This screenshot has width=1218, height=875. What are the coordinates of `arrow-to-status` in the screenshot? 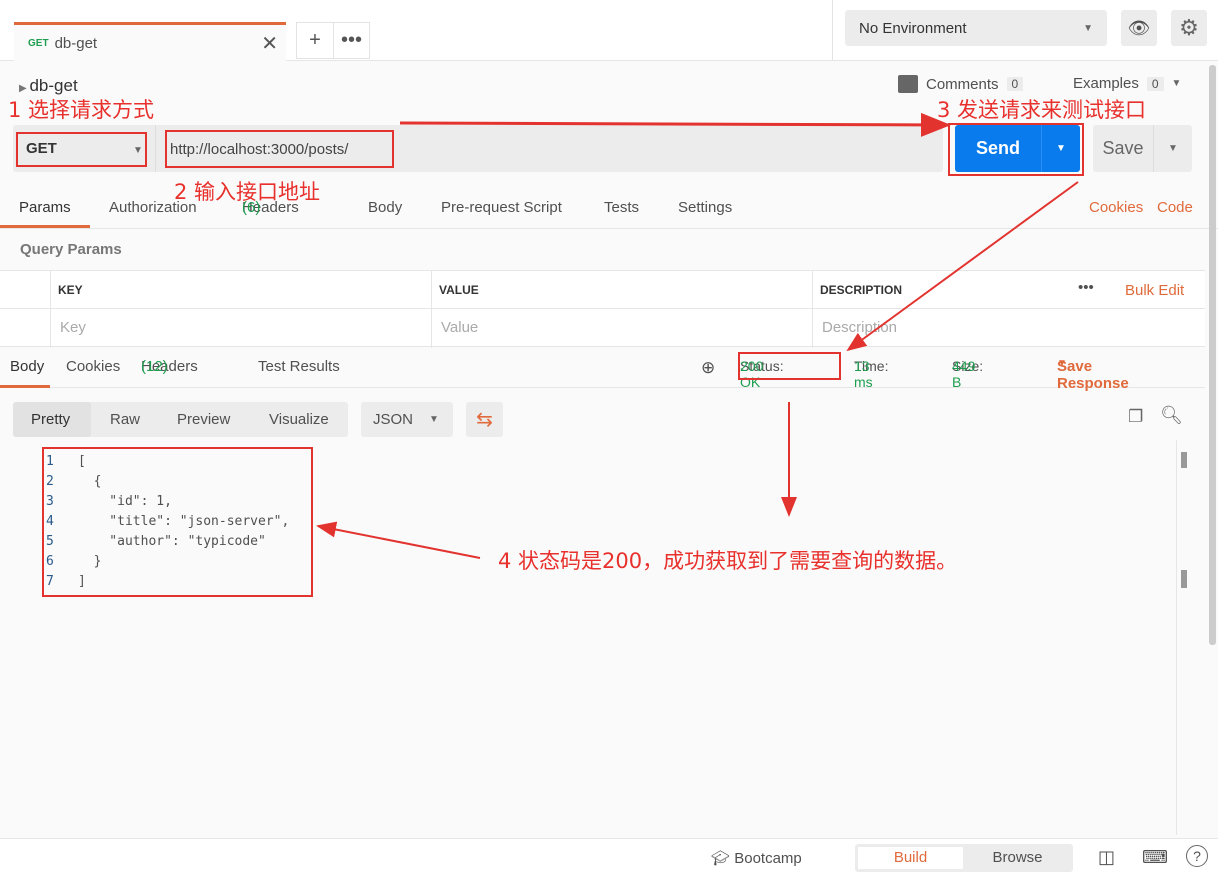 It's located at (962, 266).